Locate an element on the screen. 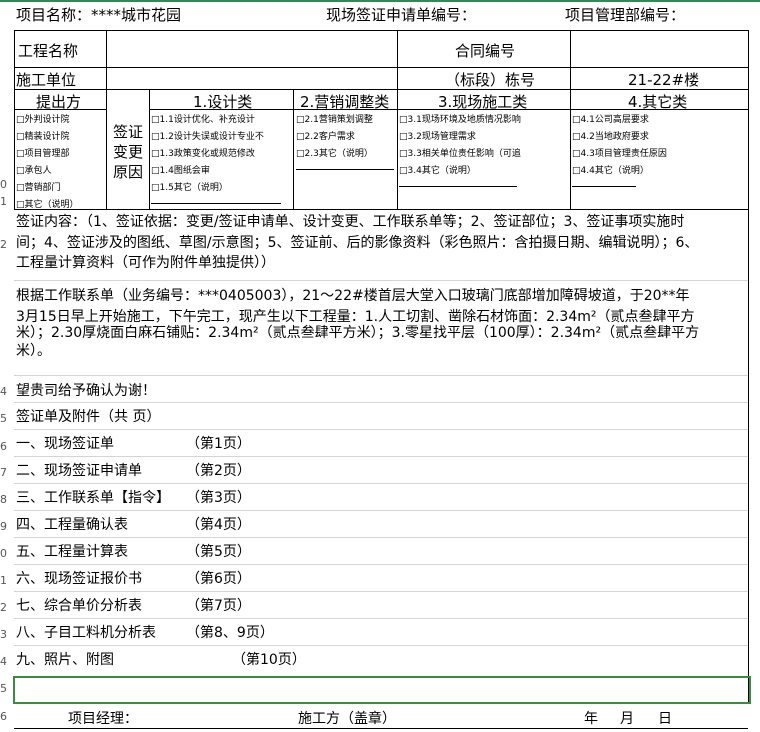  checkbox-option: □3.2现场管理需求 is located at coordinates (437, 135).